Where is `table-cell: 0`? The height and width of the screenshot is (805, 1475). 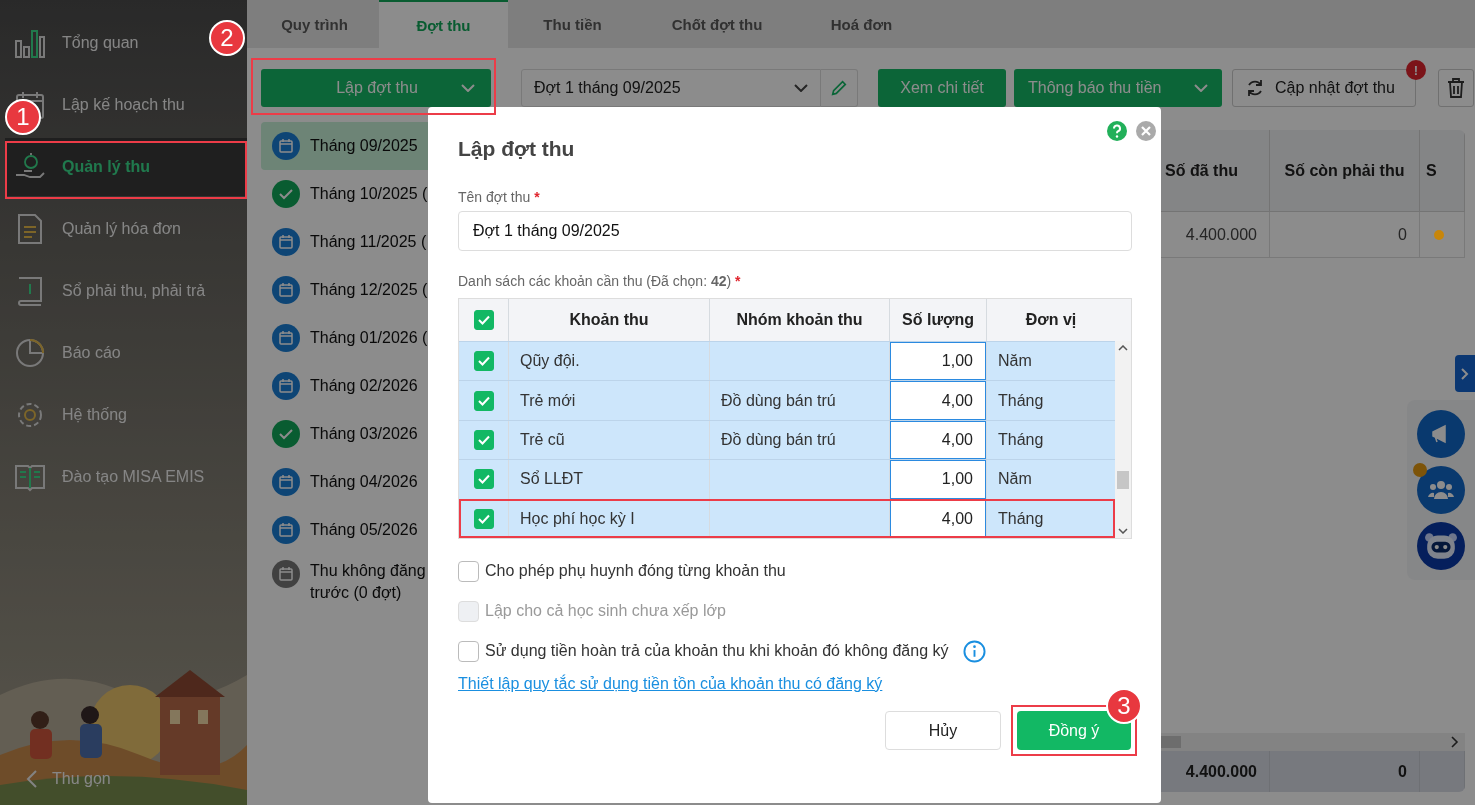 table-cell: 0 is located at coordinates (1345, 235).